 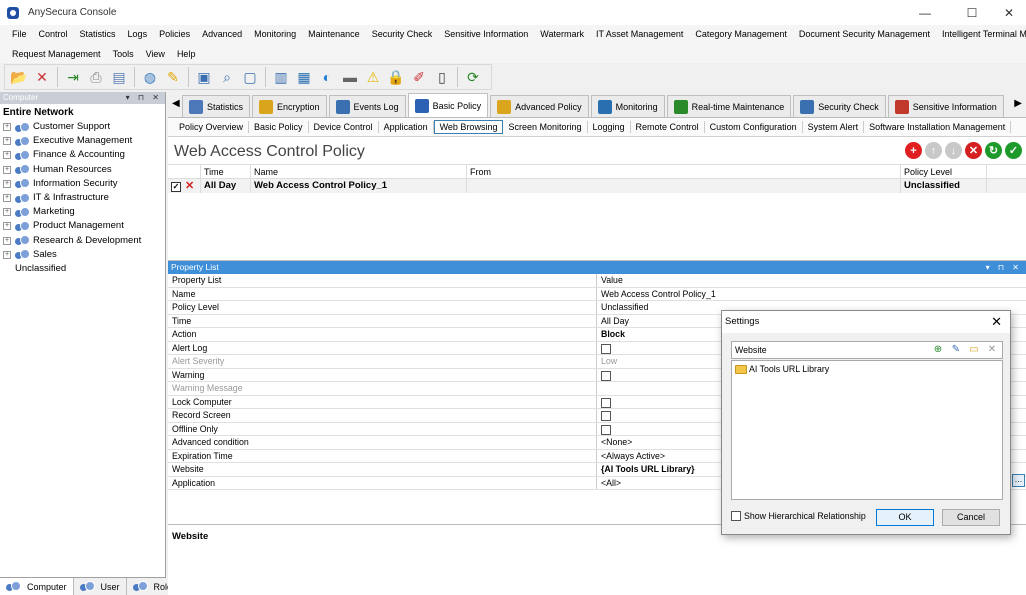 What do you see at coordinates (98, 34) in the screenshot?
I see `menu-item-statistics: Statistics` at bounding box center [98, 34].